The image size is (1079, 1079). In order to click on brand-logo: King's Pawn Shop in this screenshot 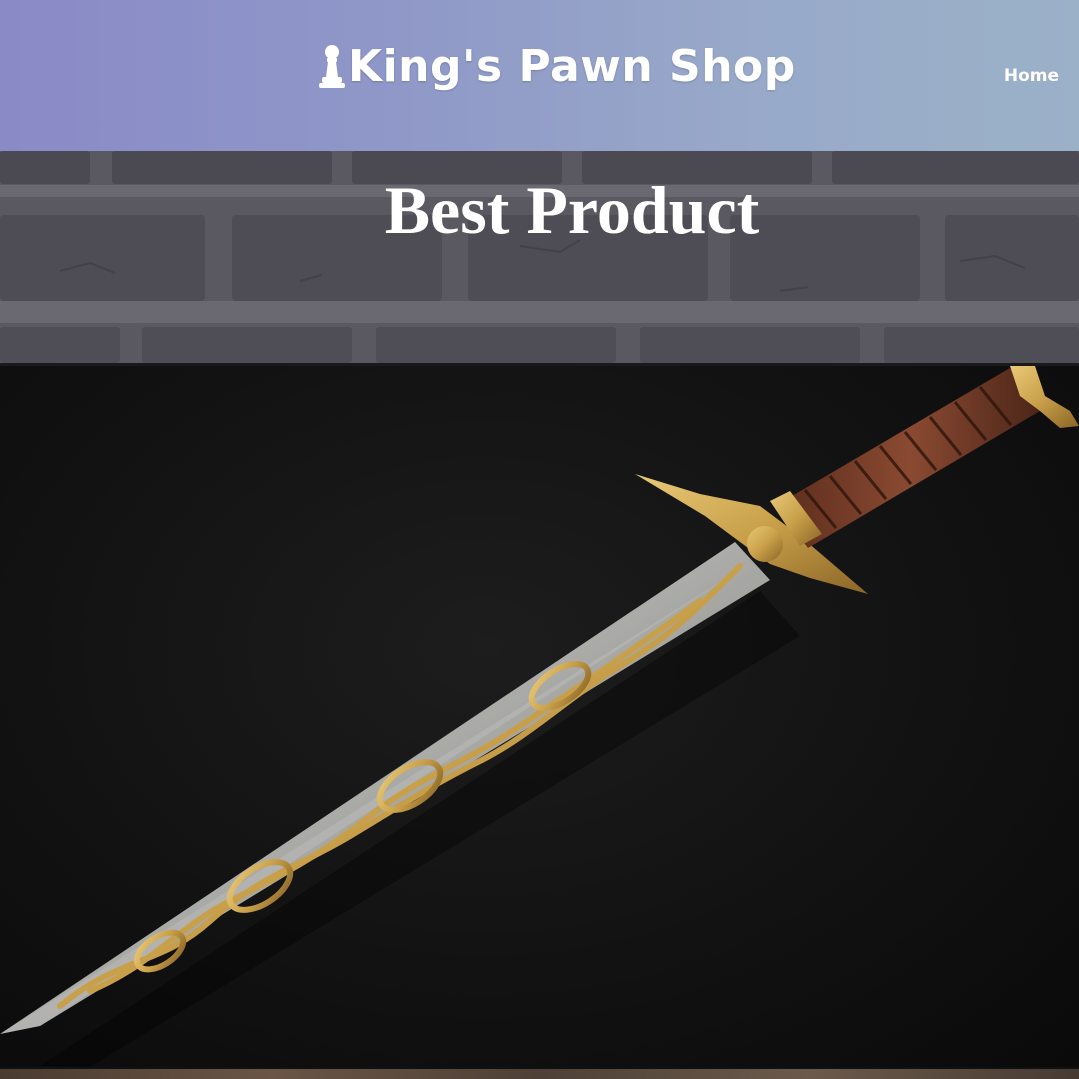, I will do `click(557, 66)`.